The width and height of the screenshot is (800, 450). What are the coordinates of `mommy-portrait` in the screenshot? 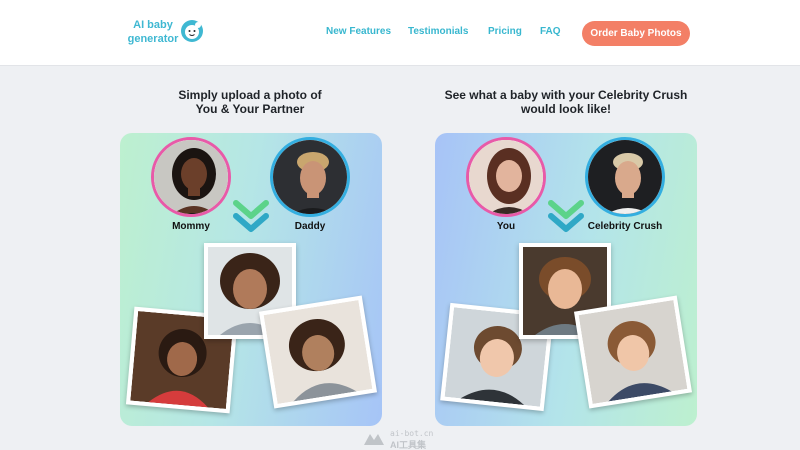 It's located at (191, 177).